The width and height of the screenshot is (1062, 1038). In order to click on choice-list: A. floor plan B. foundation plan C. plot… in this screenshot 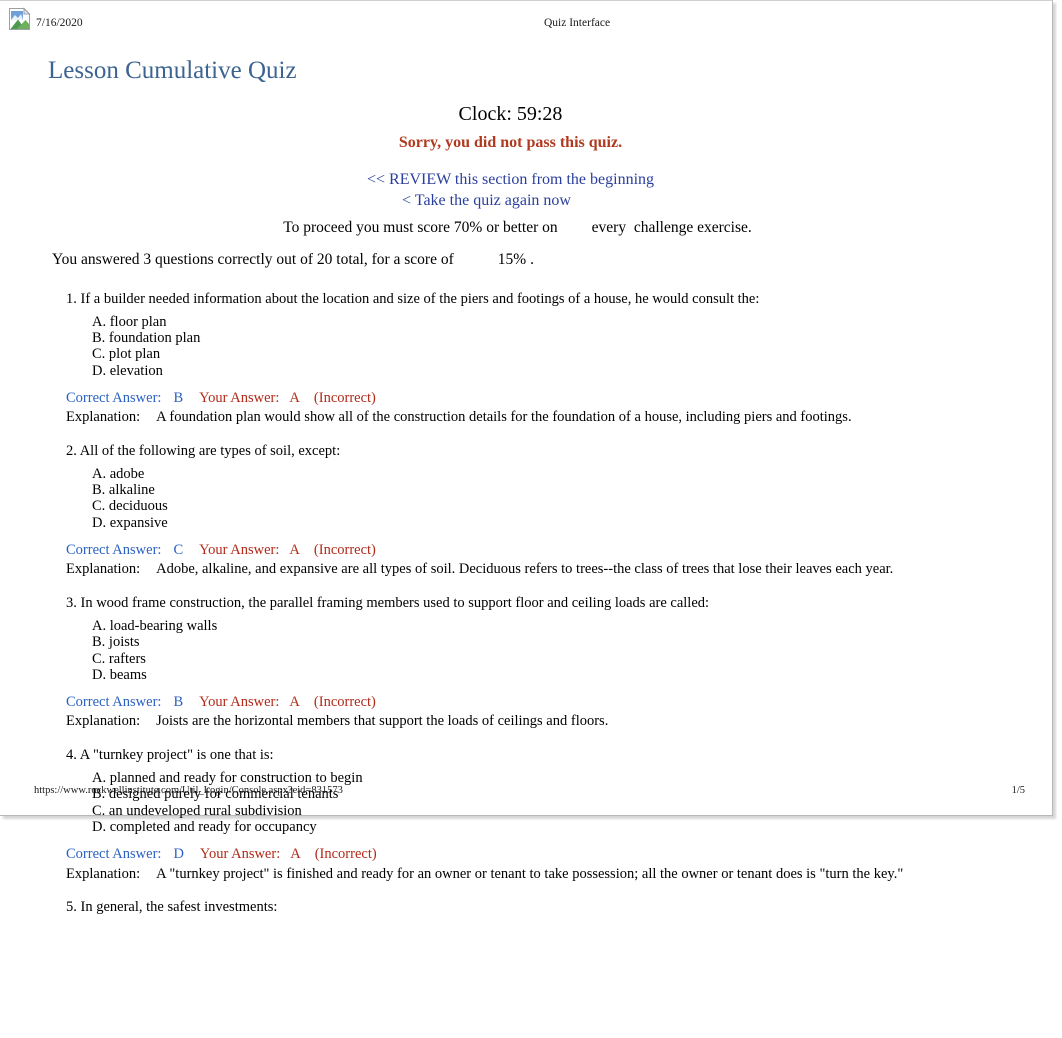, I will do `click(544, 346)`.